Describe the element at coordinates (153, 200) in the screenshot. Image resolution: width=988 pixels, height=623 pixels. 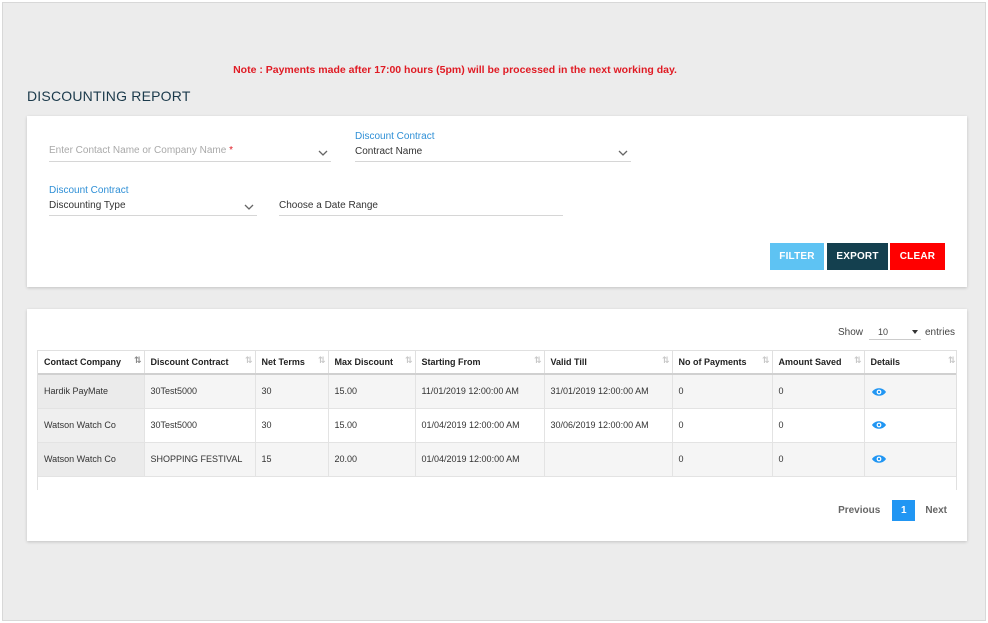
I see `discounting-type-select: Discount Contract Discounting Type` at that location.